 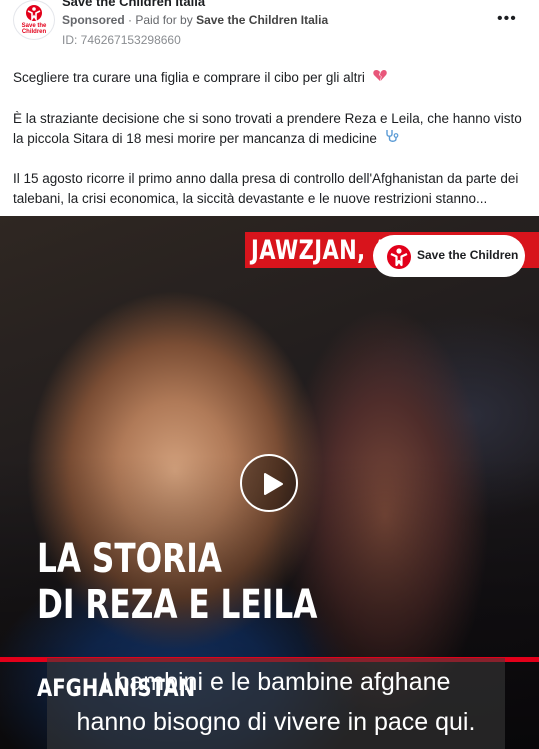 What do you see at coordinates (164, 20) in the screenshot?
I see `paid-prefix: Paid for by` at bounding box center [164, 20].